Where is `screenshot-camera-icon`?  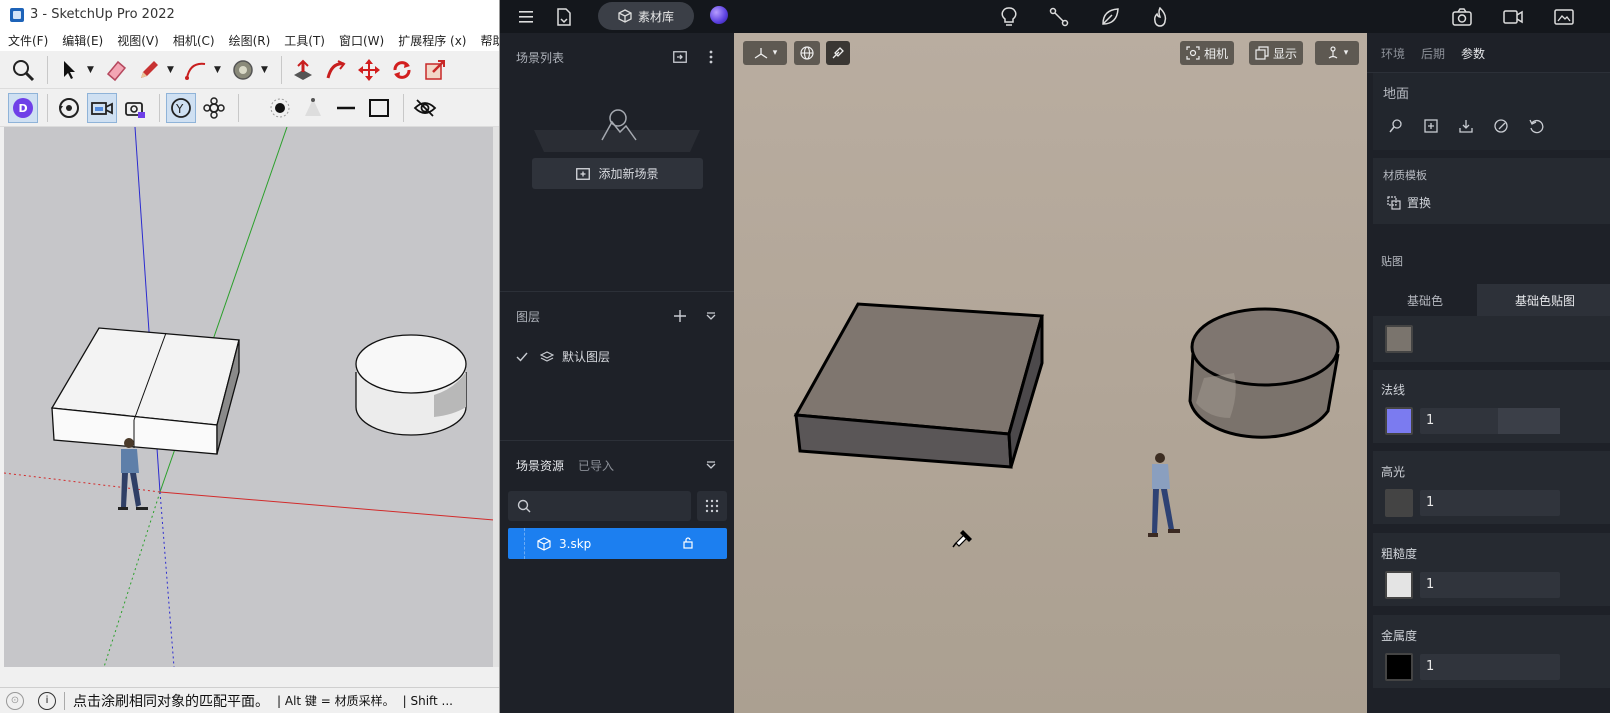
screenshot-camera-icon is located at coordinates (1462, 17).